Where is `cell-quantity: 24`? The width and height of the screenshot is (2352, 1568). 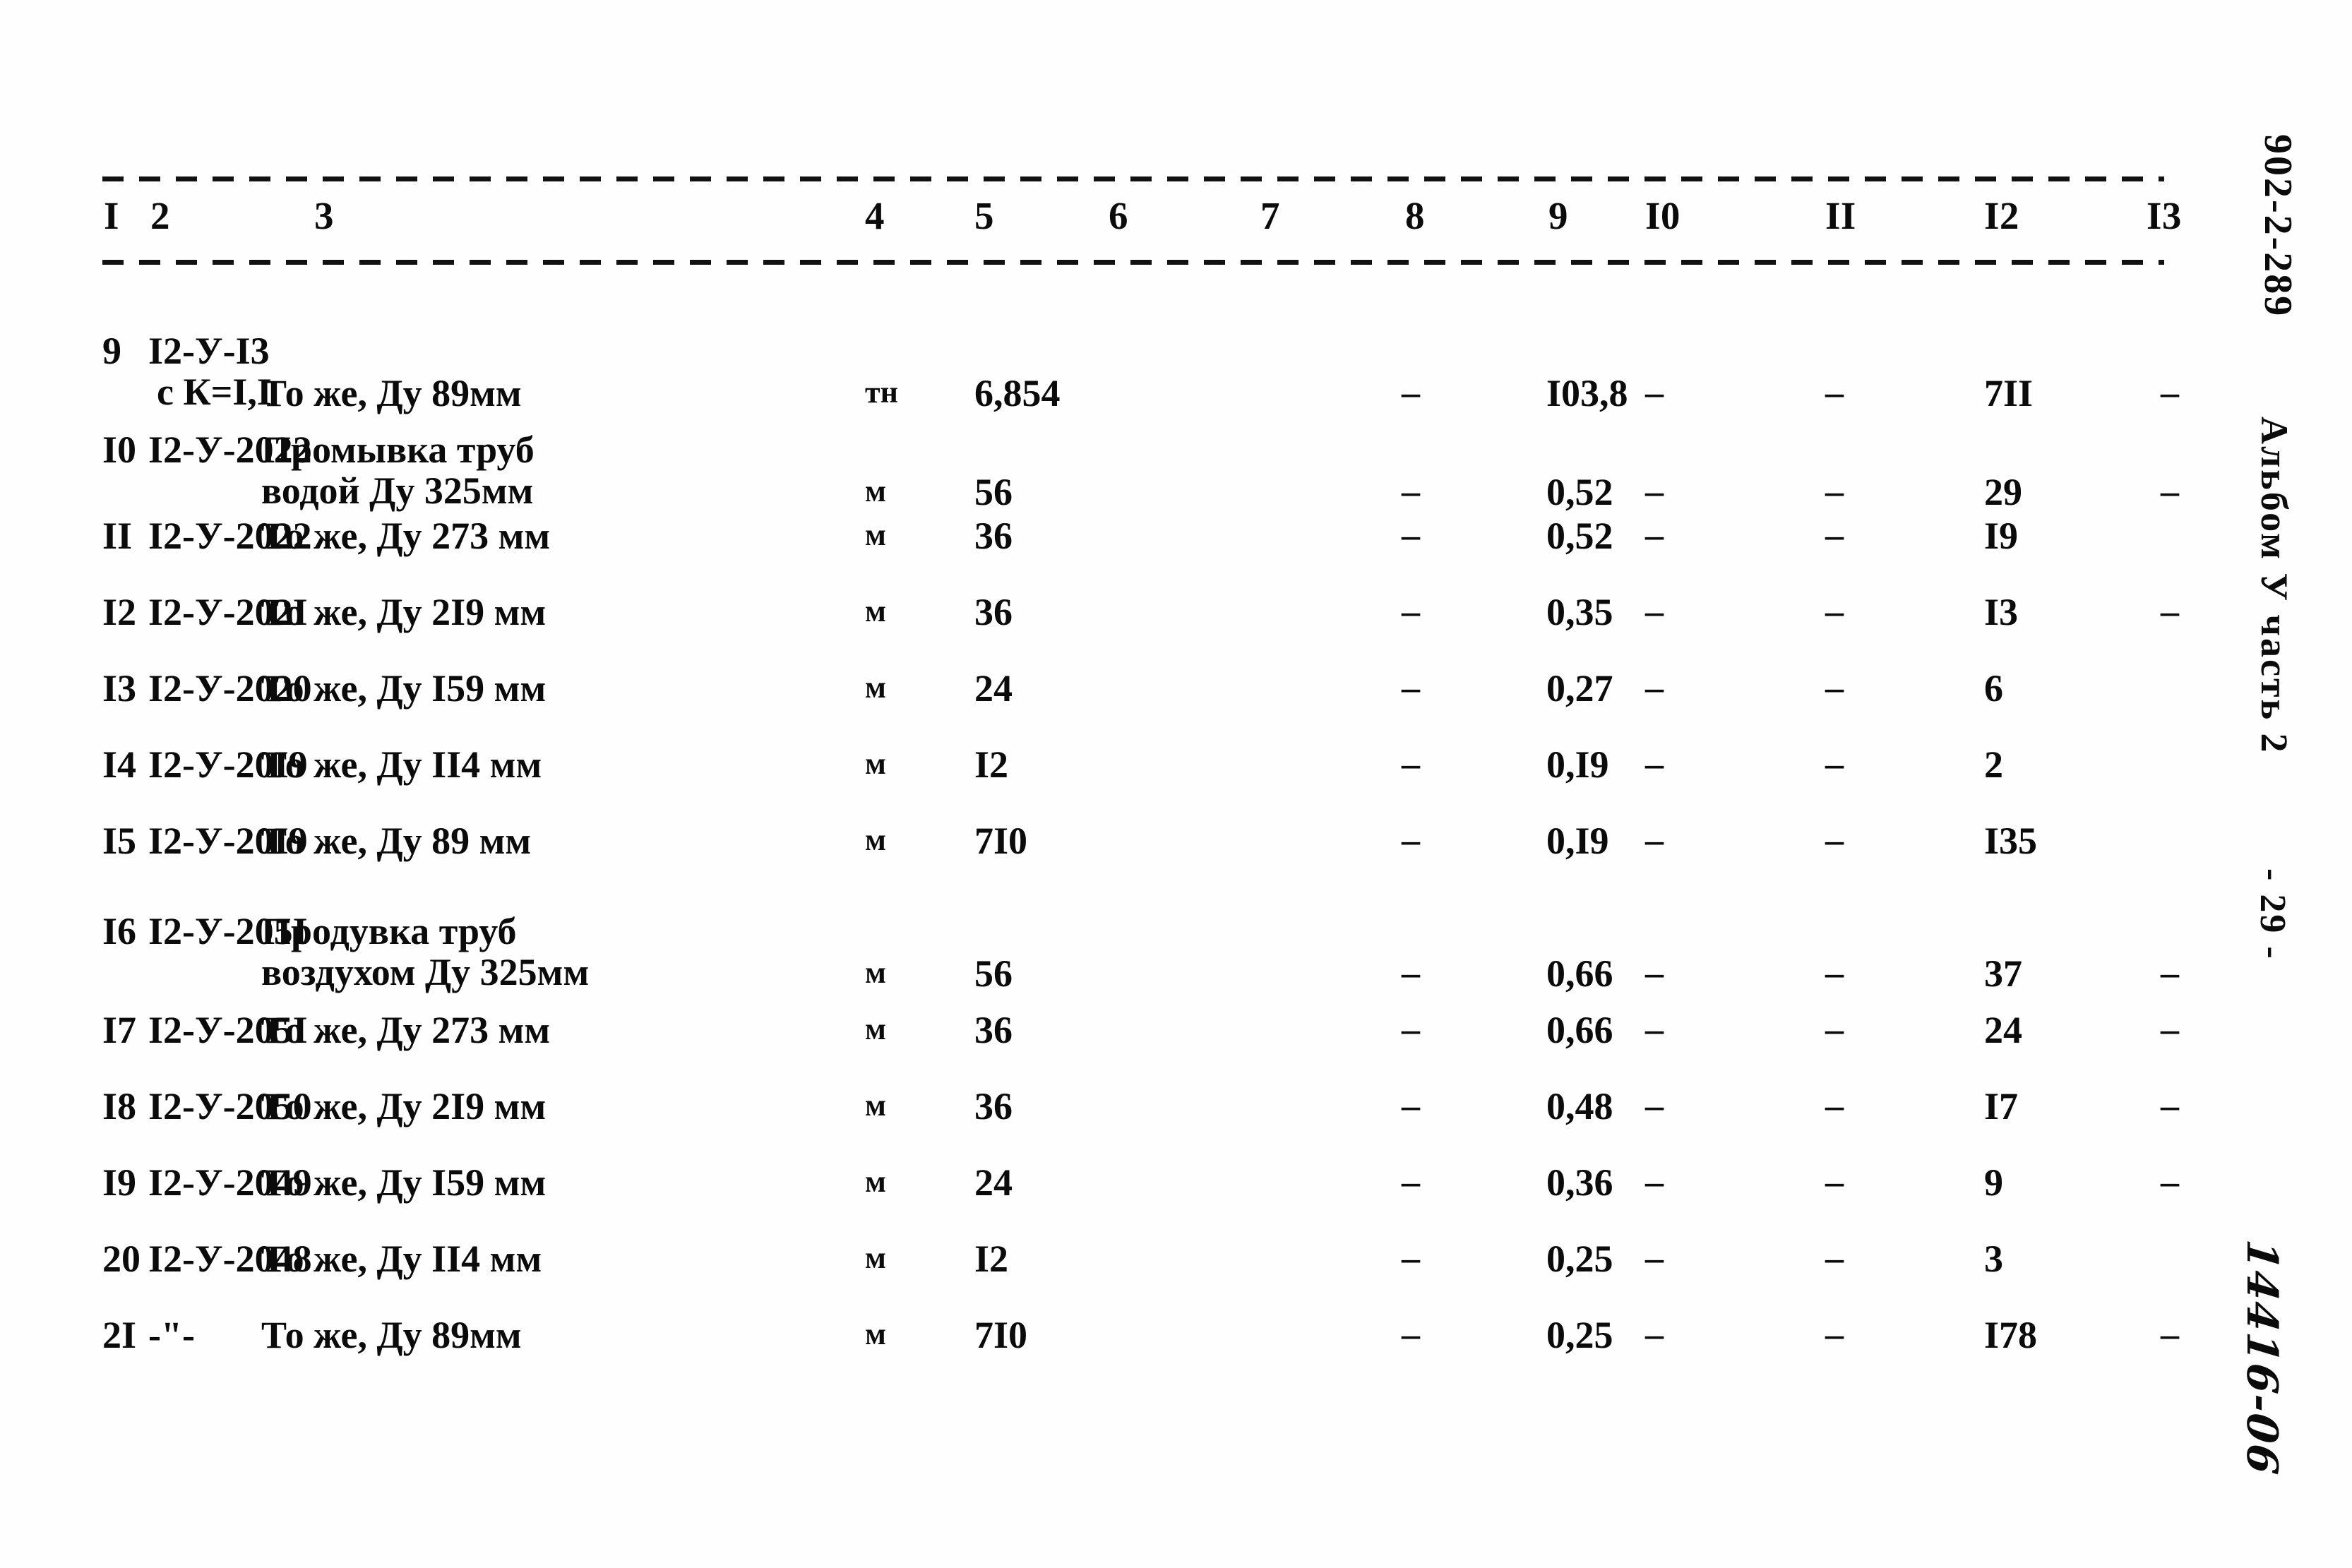
cell-quantity: 24 is located at coordinates (993, 1182).